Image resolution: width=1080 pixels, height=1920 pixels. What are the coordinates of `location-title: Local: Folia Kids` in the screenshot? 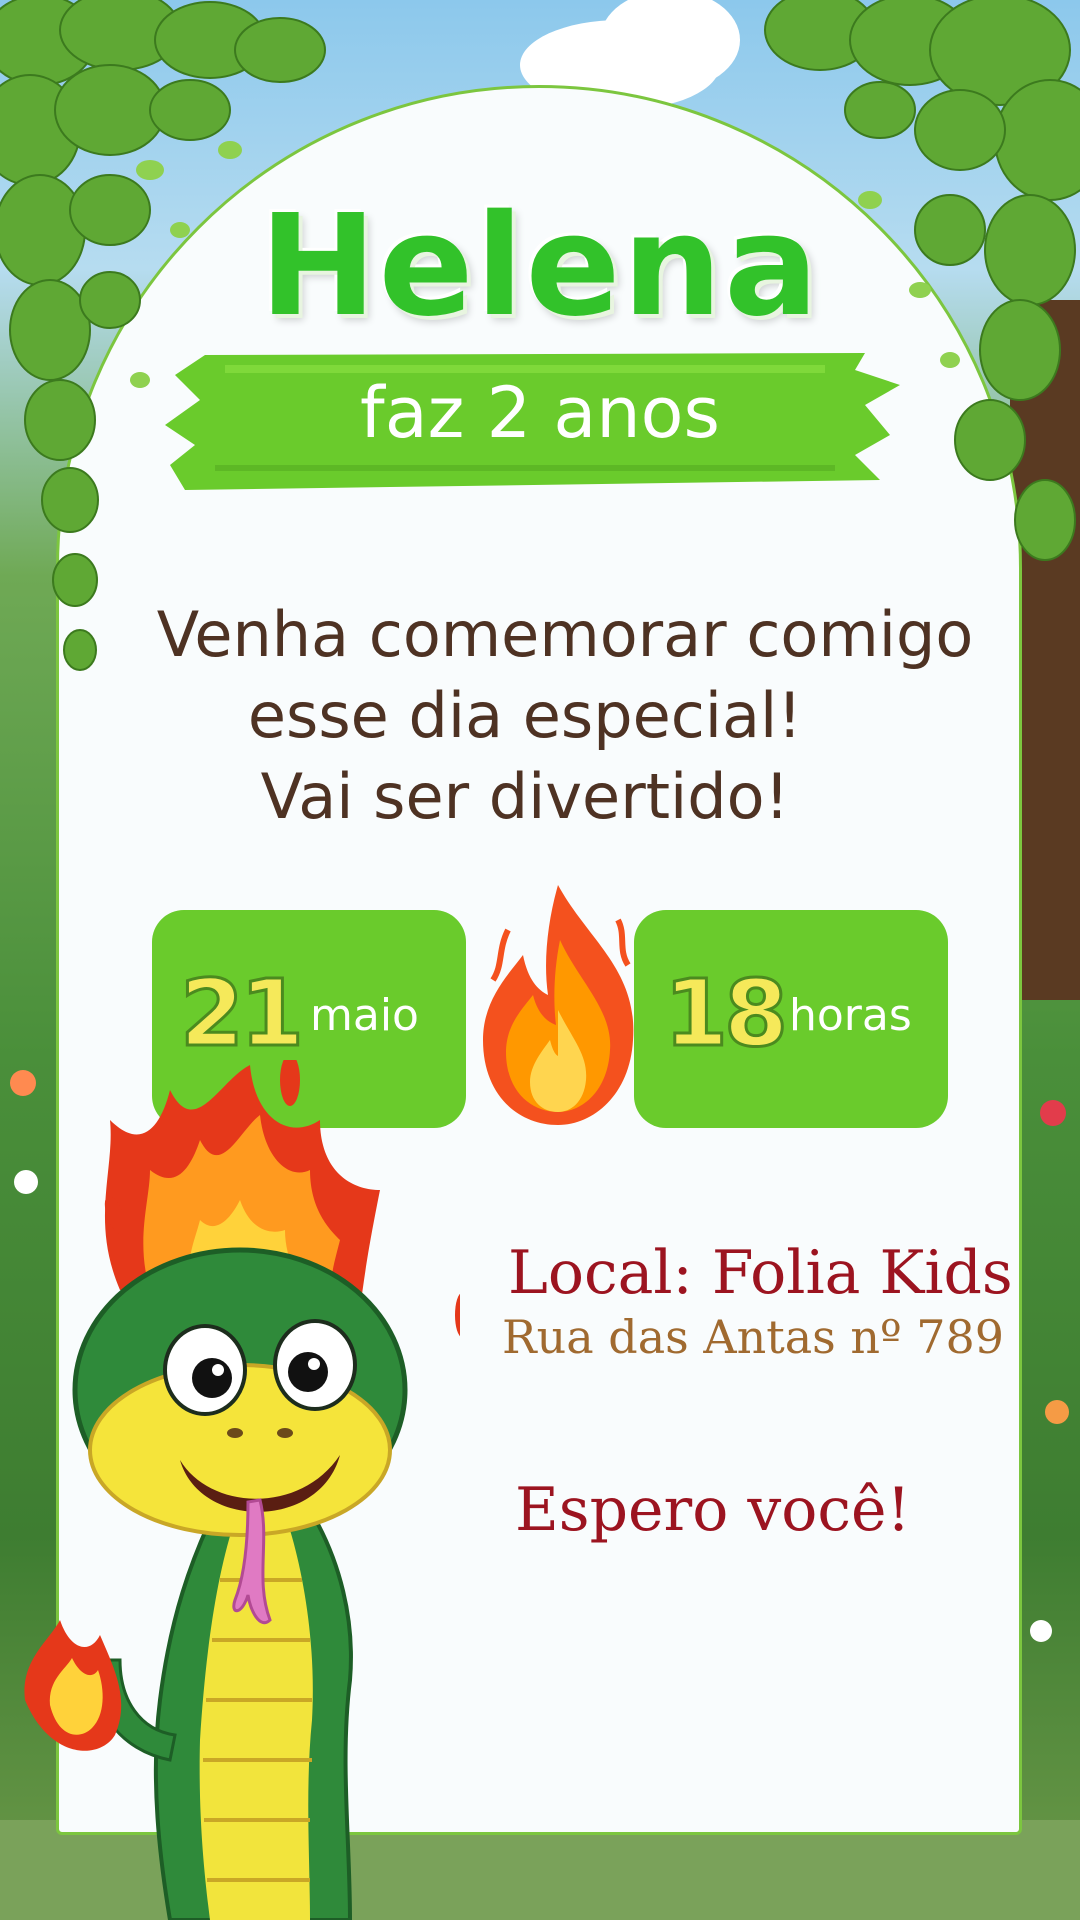 It's located at (760, 1273).